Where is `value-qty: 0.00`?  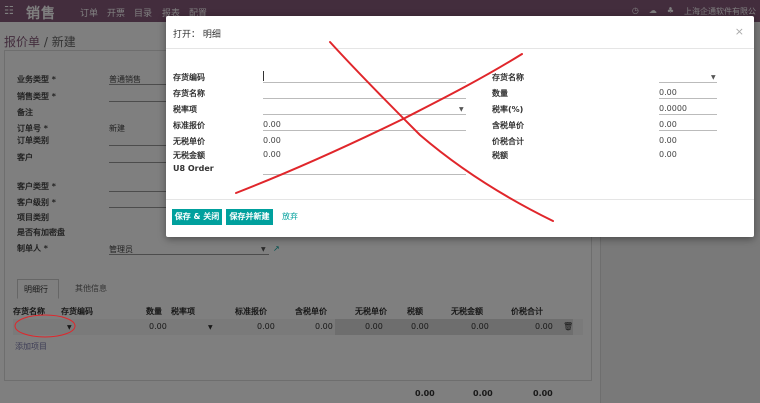 value-qty: 0.00 is located at coordinates (668, 92).